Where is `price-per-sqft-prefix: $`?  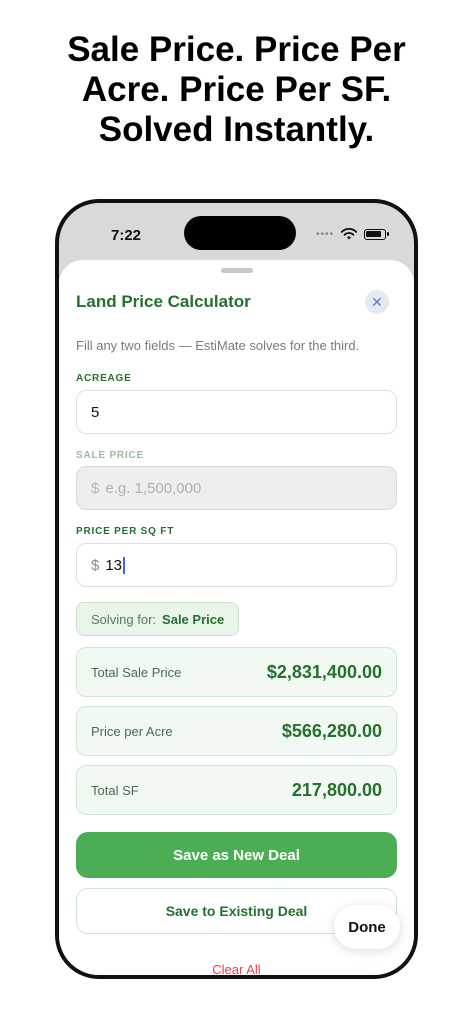 price-per-sqft-prefix: $ is located at coordinates (95, 565).